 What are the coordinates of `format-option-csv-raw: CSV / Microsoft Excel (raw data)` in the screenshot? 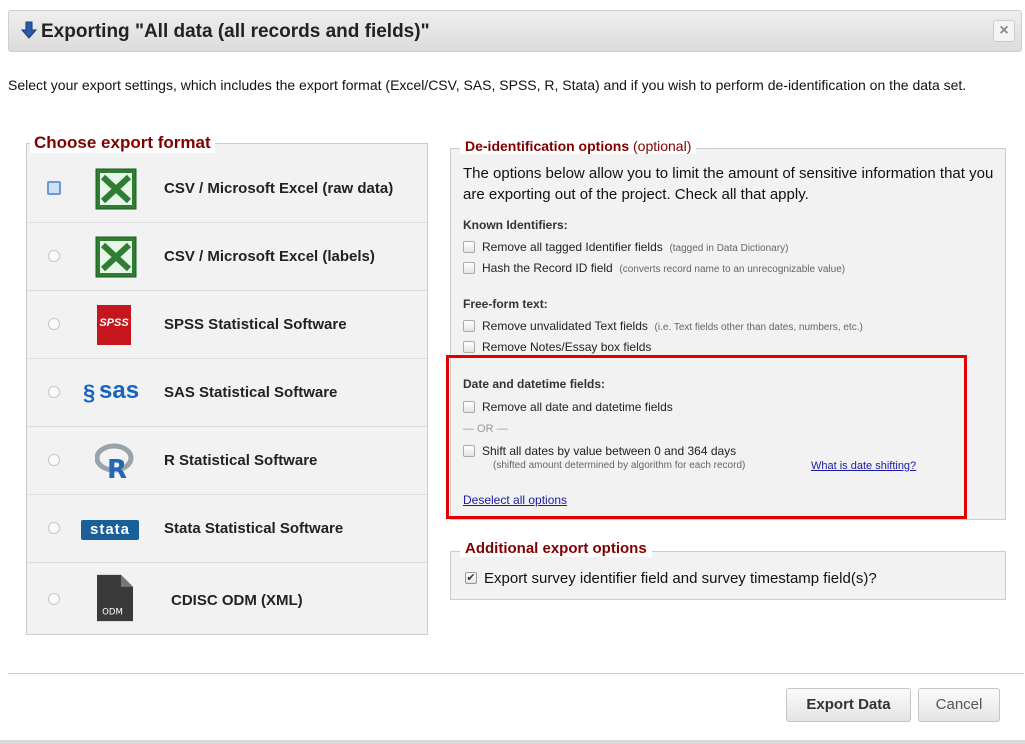 It's located at (227, 189).